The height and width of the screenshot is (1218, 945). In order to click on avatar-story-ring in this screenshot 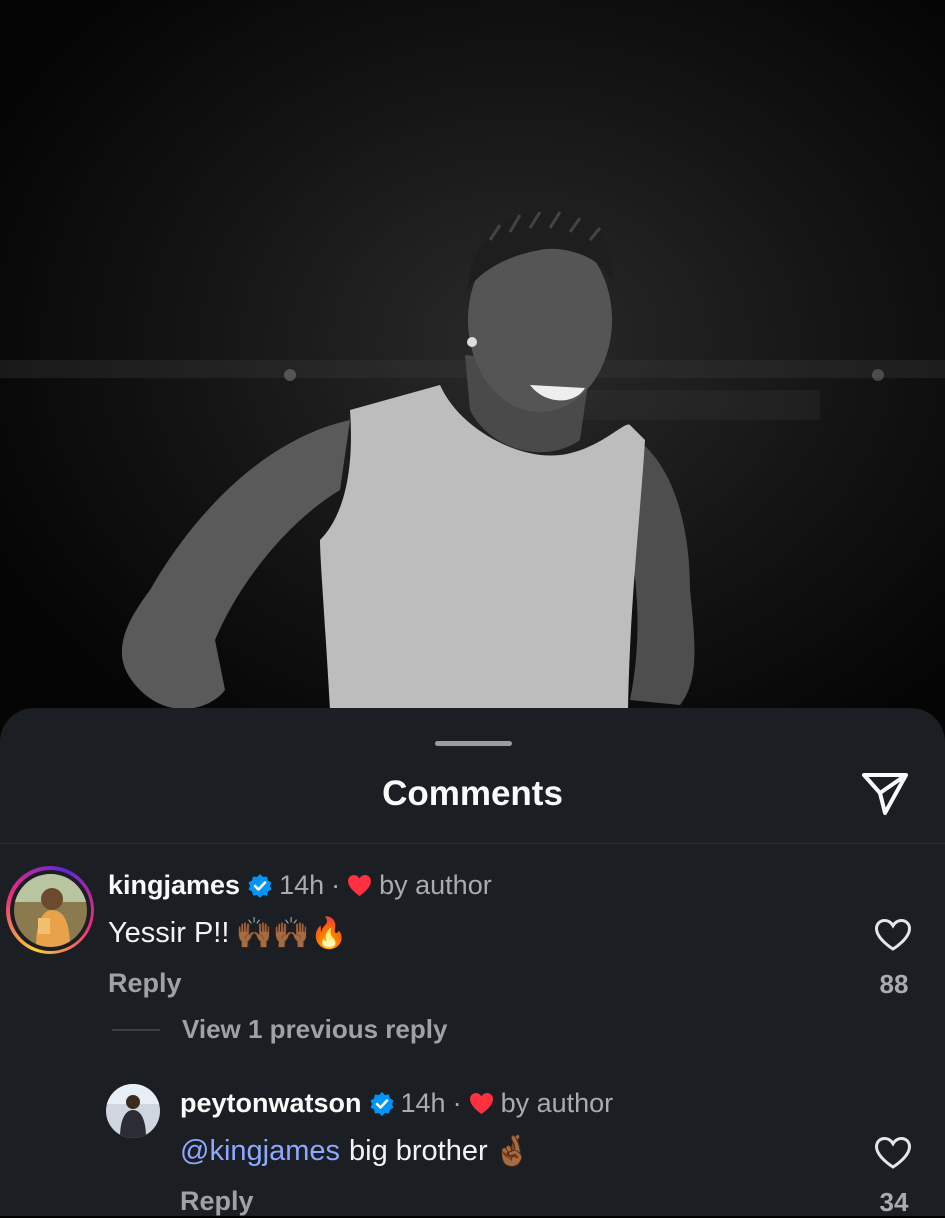, I will do `click(50, 910)`.